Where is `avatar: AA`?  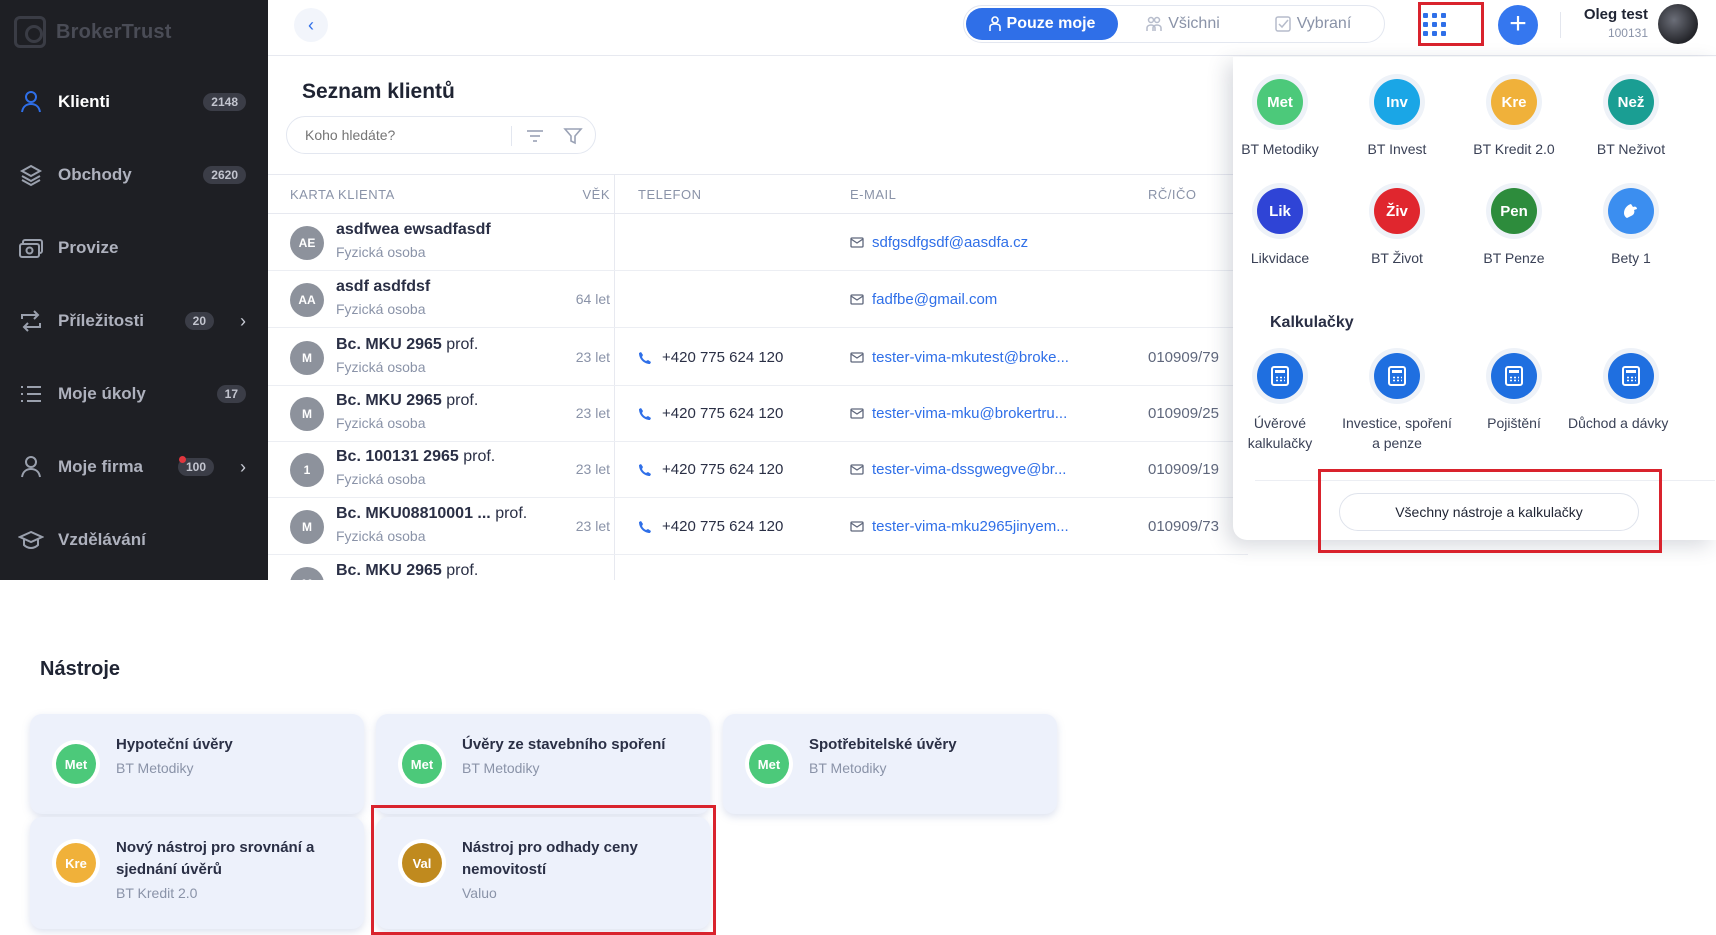
avatar: AA is located at coordinates (307, 300).